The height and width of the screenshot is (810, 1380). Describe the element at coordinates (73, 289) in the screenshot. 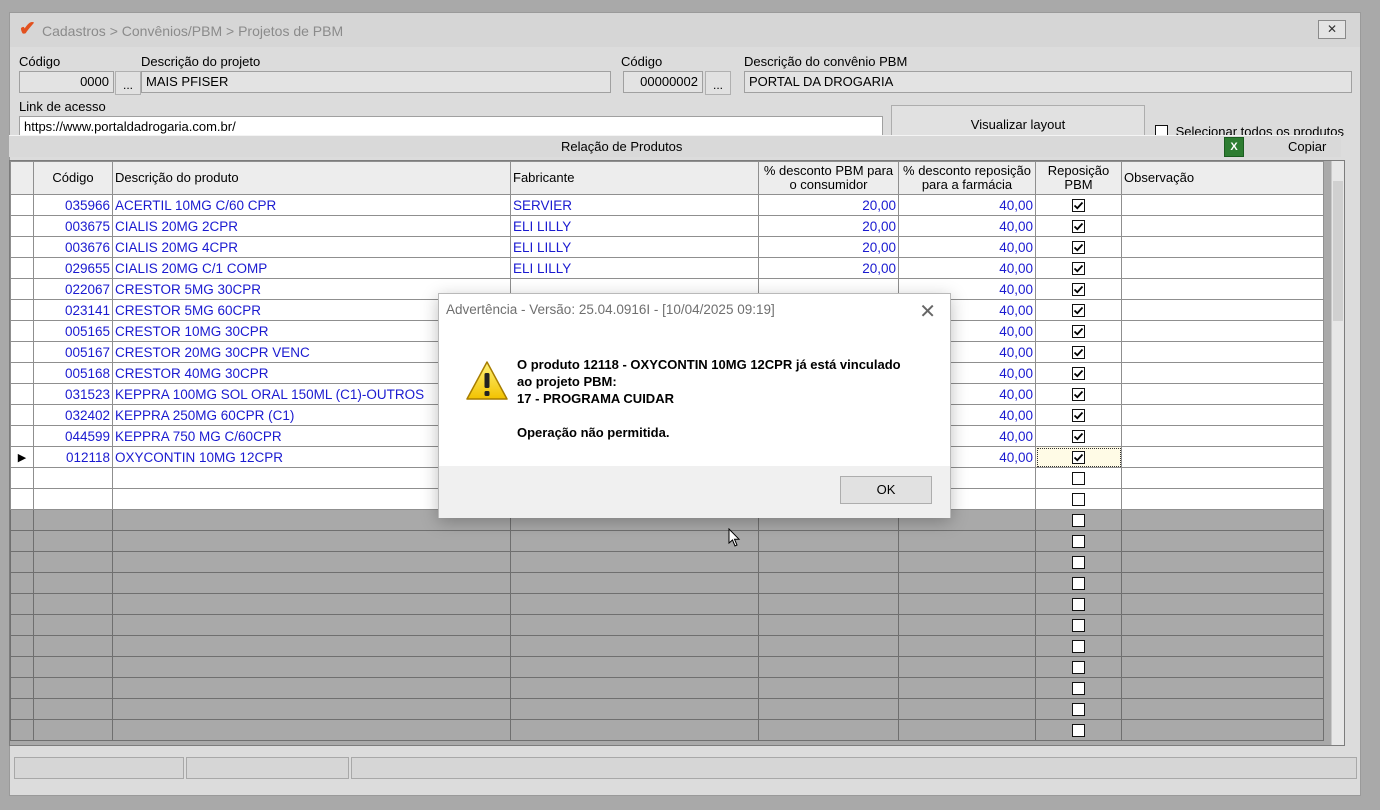

I see `cell-codigo: 022067` at that location.